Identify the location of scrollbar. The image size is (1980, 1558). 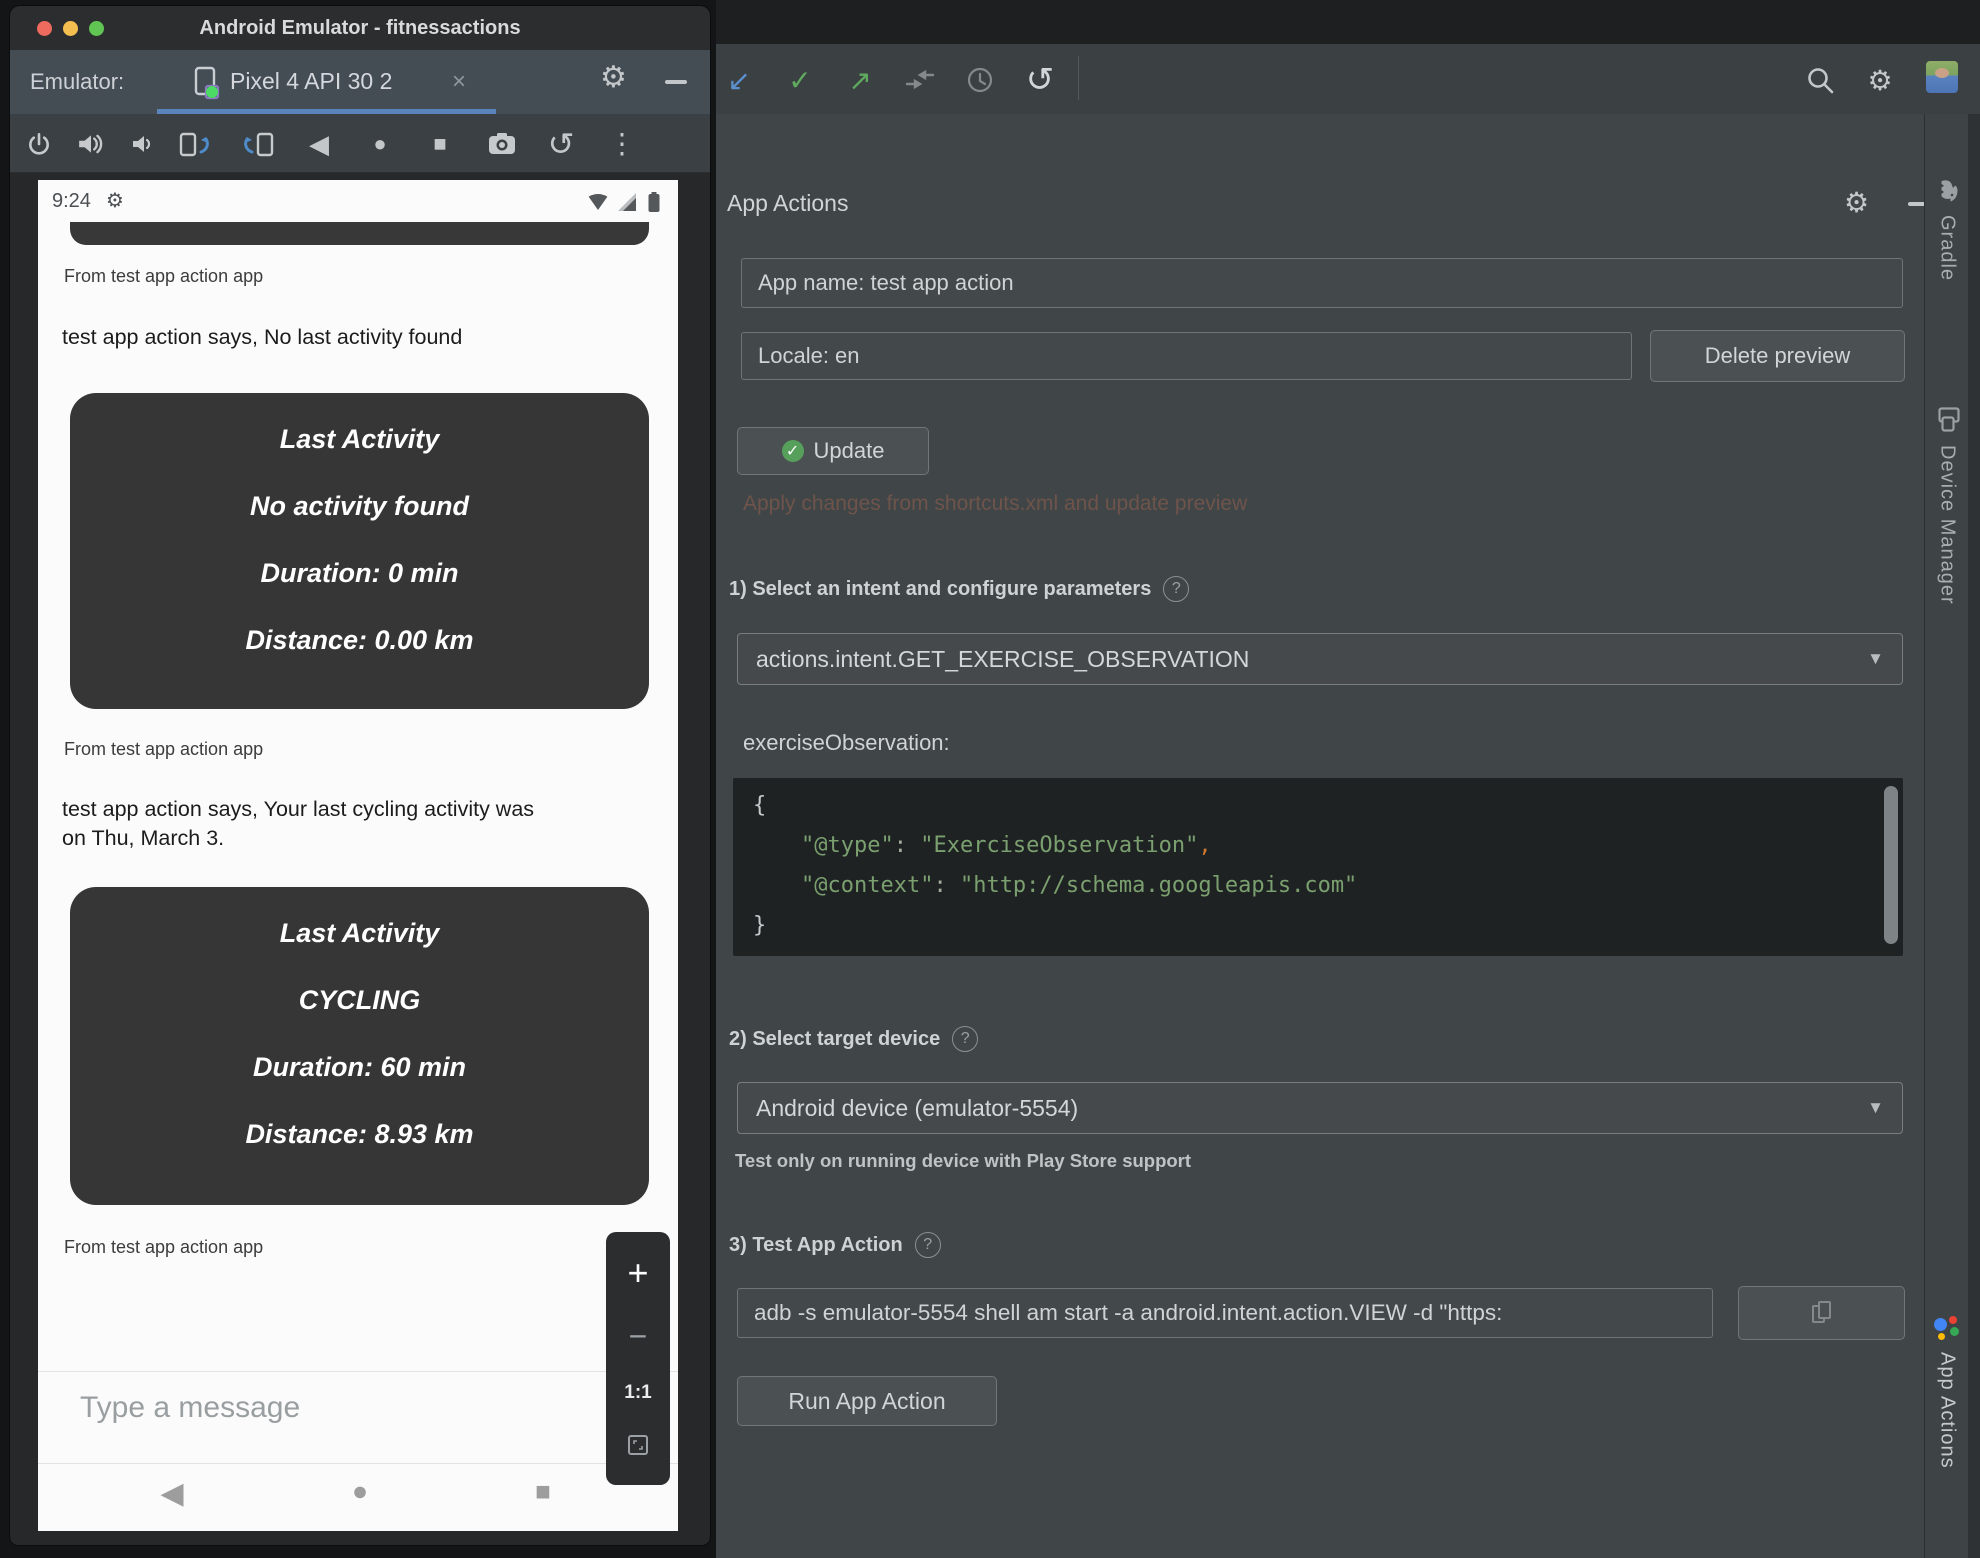
(1891, 865).